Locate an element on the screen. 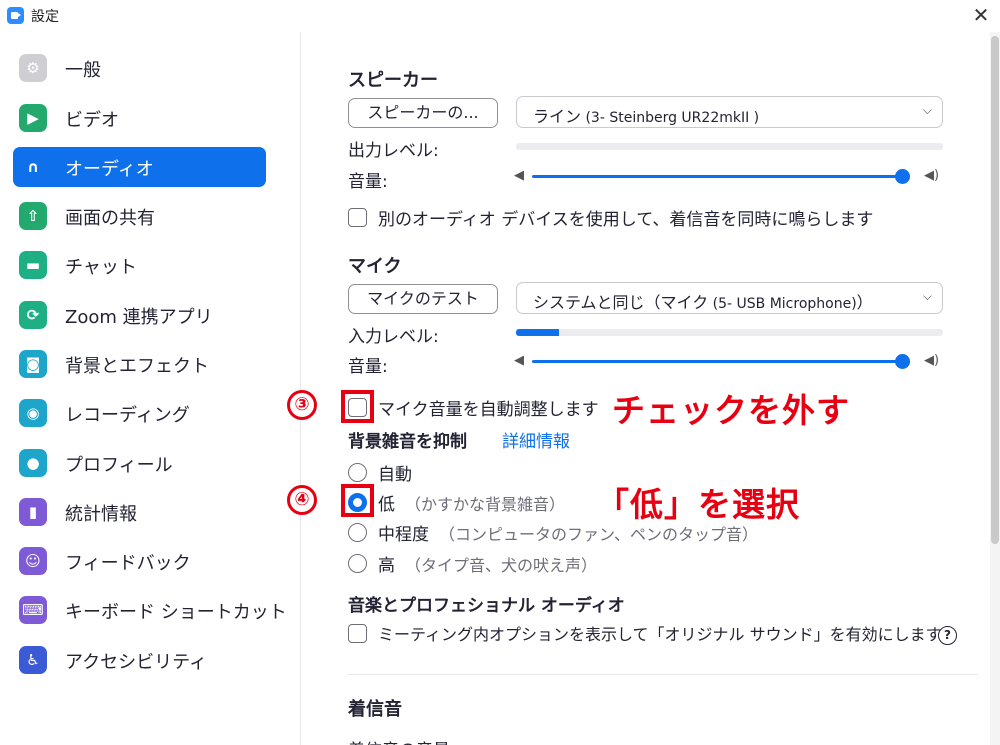 The height and width of the screenshot is (745, 1000). auto-adjust-mic-label: マイク音量を自動調整します is located at coordinates (488, 410).